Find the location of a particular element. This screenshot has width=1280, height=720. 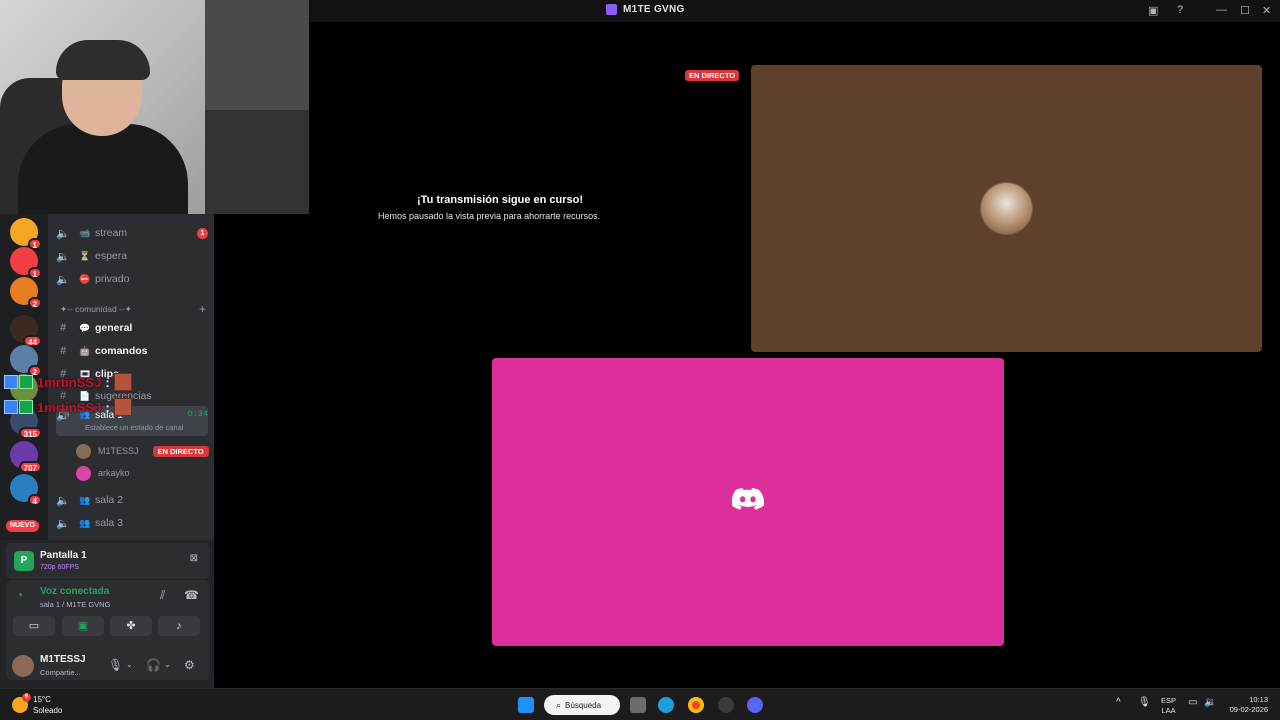

server-badge: 4 is located at coordinates (34, 500).